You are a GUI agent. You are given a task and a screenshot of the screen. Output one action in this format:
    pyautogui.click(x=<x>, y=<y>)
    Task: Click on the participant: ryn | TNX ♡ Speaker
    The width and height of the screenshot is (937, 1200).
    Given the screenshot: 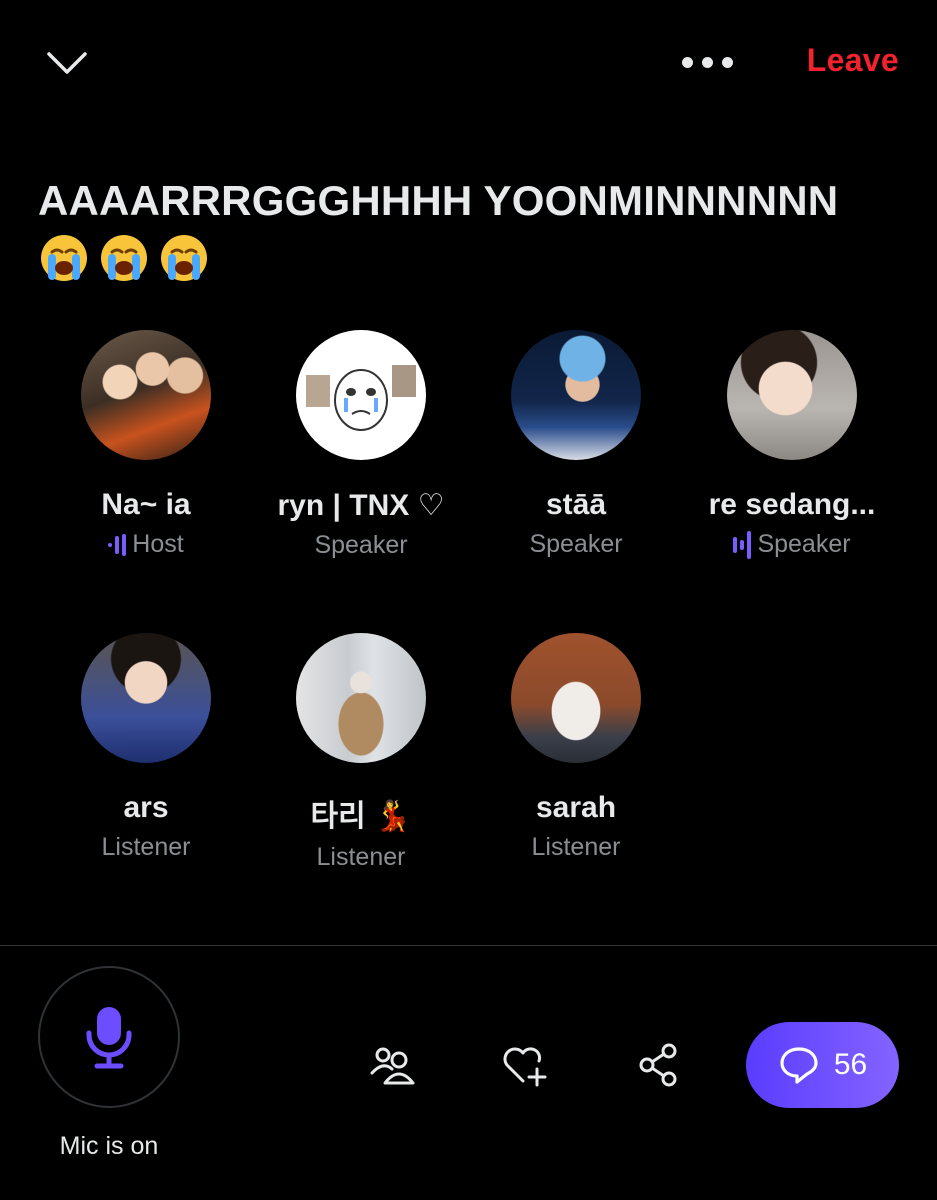 What is the action you would take?
    pyautogui.click(x=361, y=445)
    